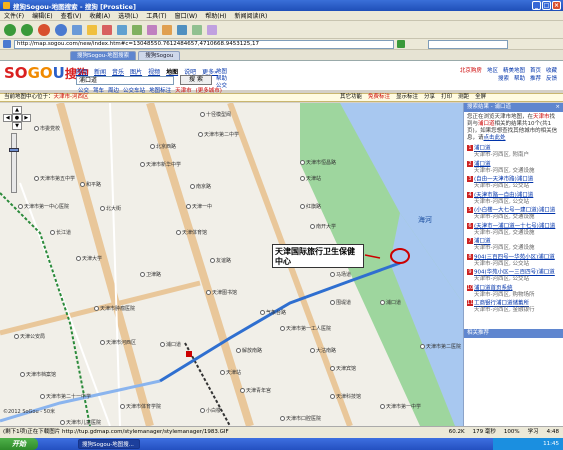  What do you see at coordinates (300, 418) in the screenshot?
I see `map-poi-label: 天津市口腔医院` at bounding box center [300, 418].